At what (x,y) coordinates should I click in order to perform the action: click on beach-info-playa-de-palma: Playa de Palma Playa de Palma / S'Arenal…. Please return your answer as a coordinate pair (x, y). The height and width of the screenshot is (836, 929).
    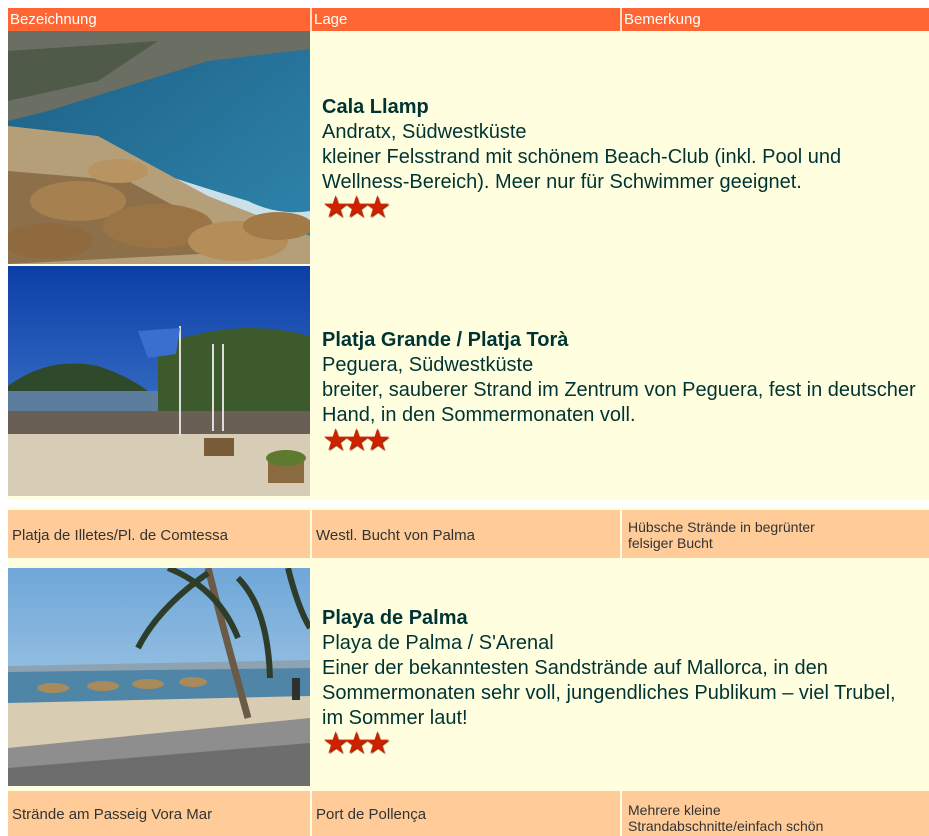
    Looking at the image, I should click on (622, 683).